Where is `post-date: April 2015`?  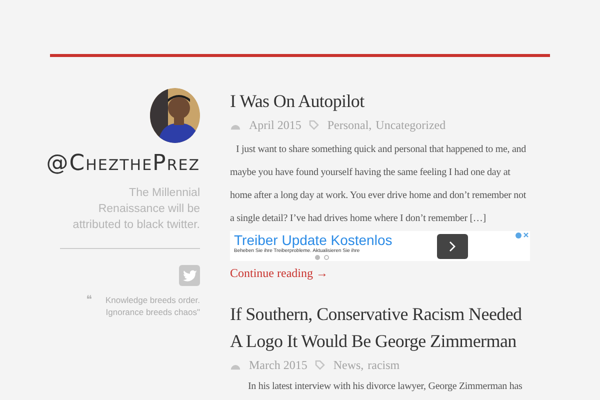 post-date: April 2015 is located at coordinates (275, 125).